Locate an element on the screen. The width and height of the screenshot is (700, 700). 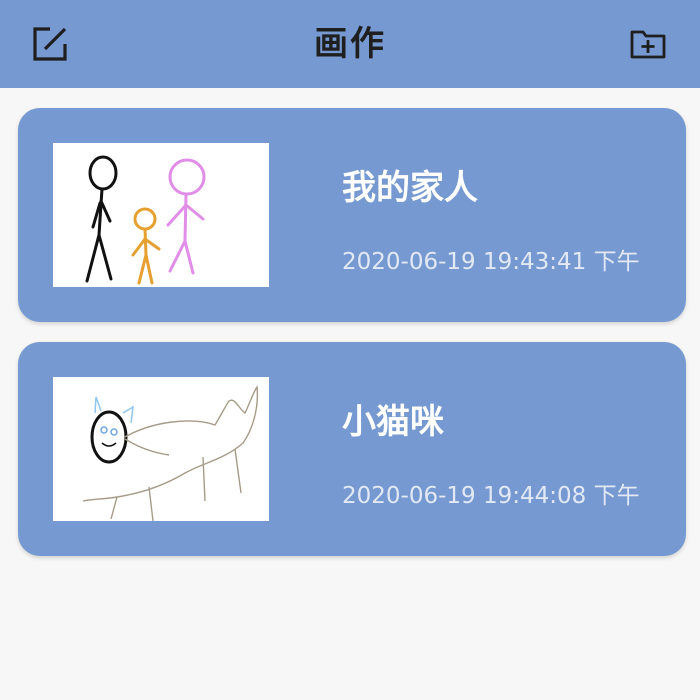
page-title: 画作 is located at coordinates (350, 44).